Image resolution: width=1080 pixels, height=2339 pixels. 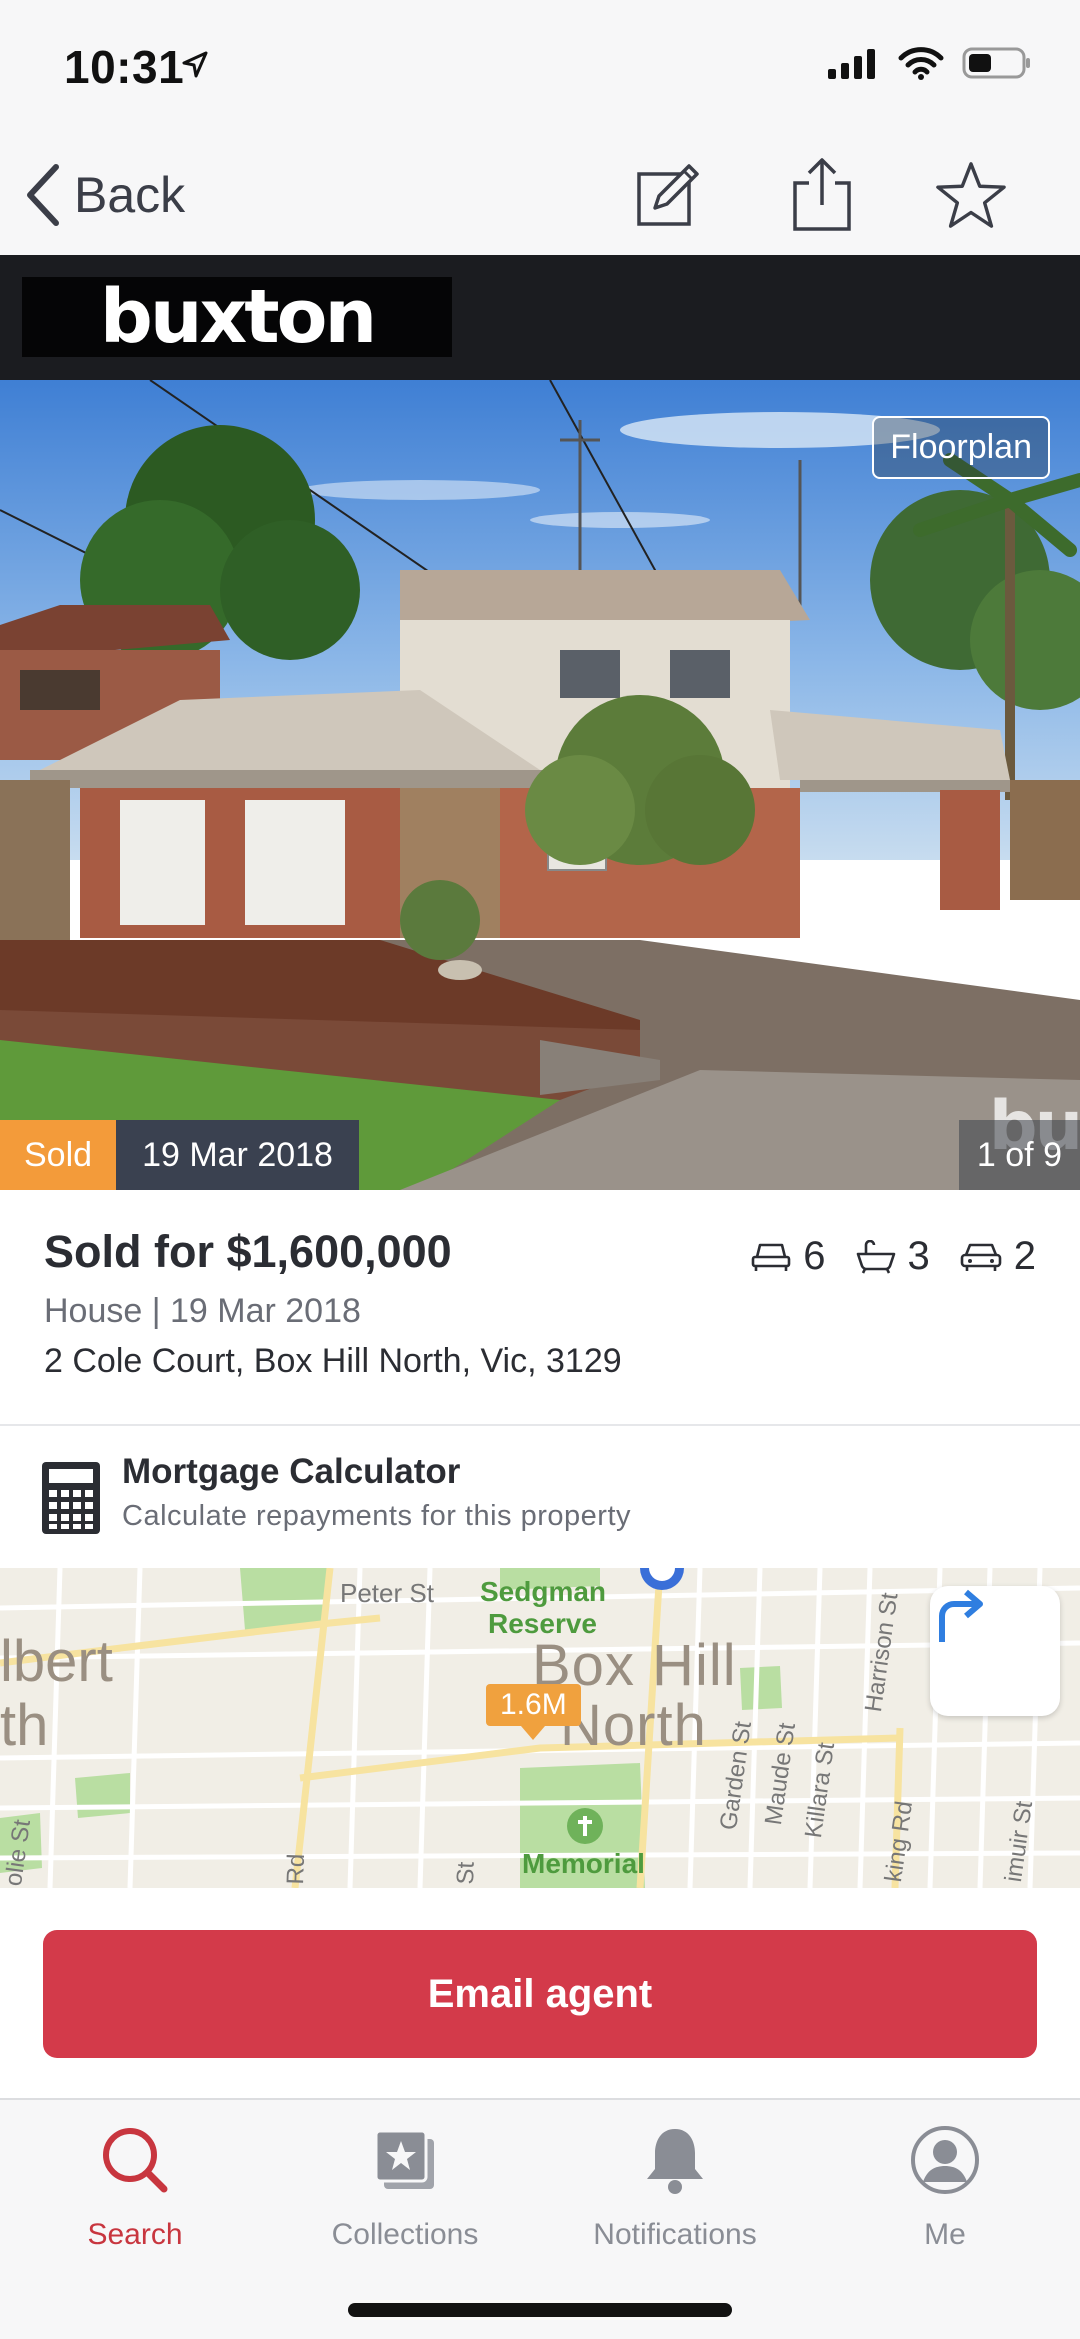 What do you see at coordinates (945, 2160) in the screenshot?
I see `user-icon` at bounding box center [945, 2160].